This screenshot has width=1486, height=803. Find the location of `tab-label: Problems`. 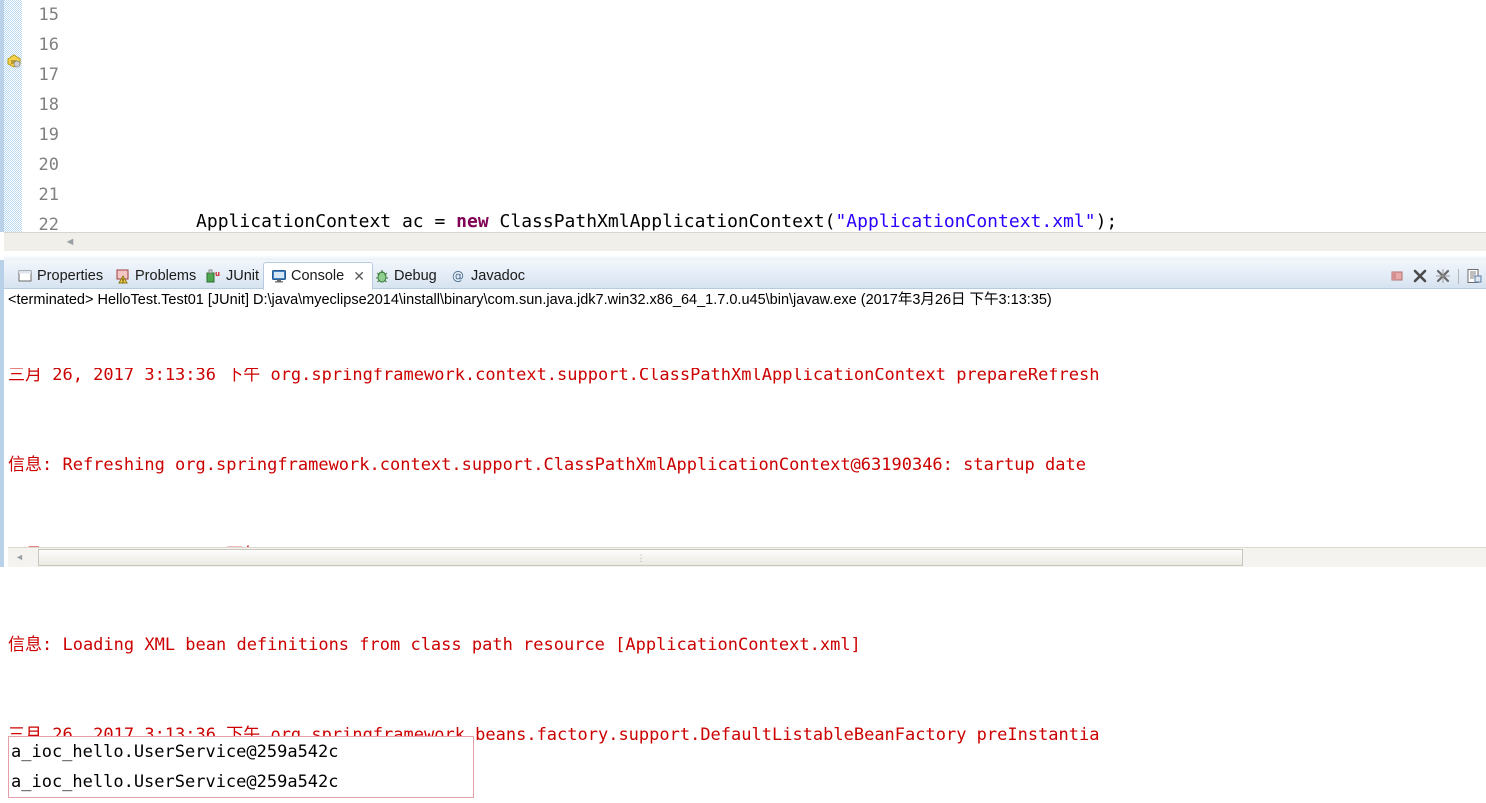

tab-label: Problems is located at coordinates (166, 276).